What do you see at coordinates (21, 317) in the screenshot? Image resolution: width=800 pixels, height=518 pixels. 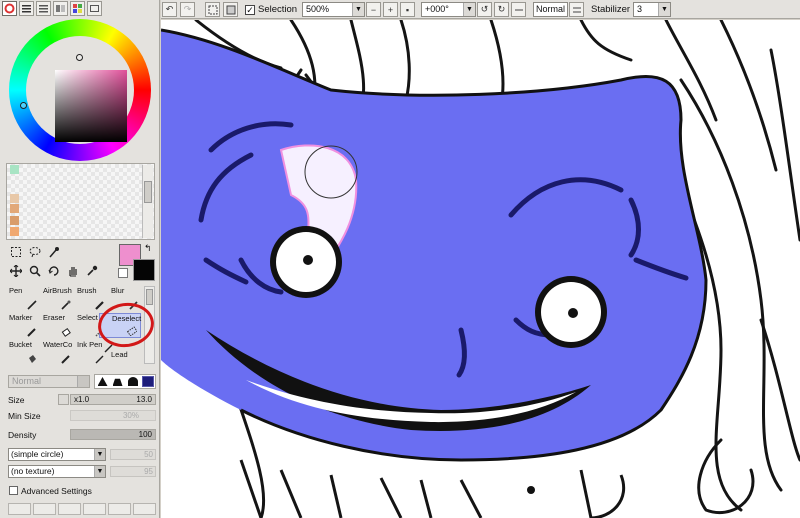 I see `tool-label: Marker` at bounding box center [21, 317].